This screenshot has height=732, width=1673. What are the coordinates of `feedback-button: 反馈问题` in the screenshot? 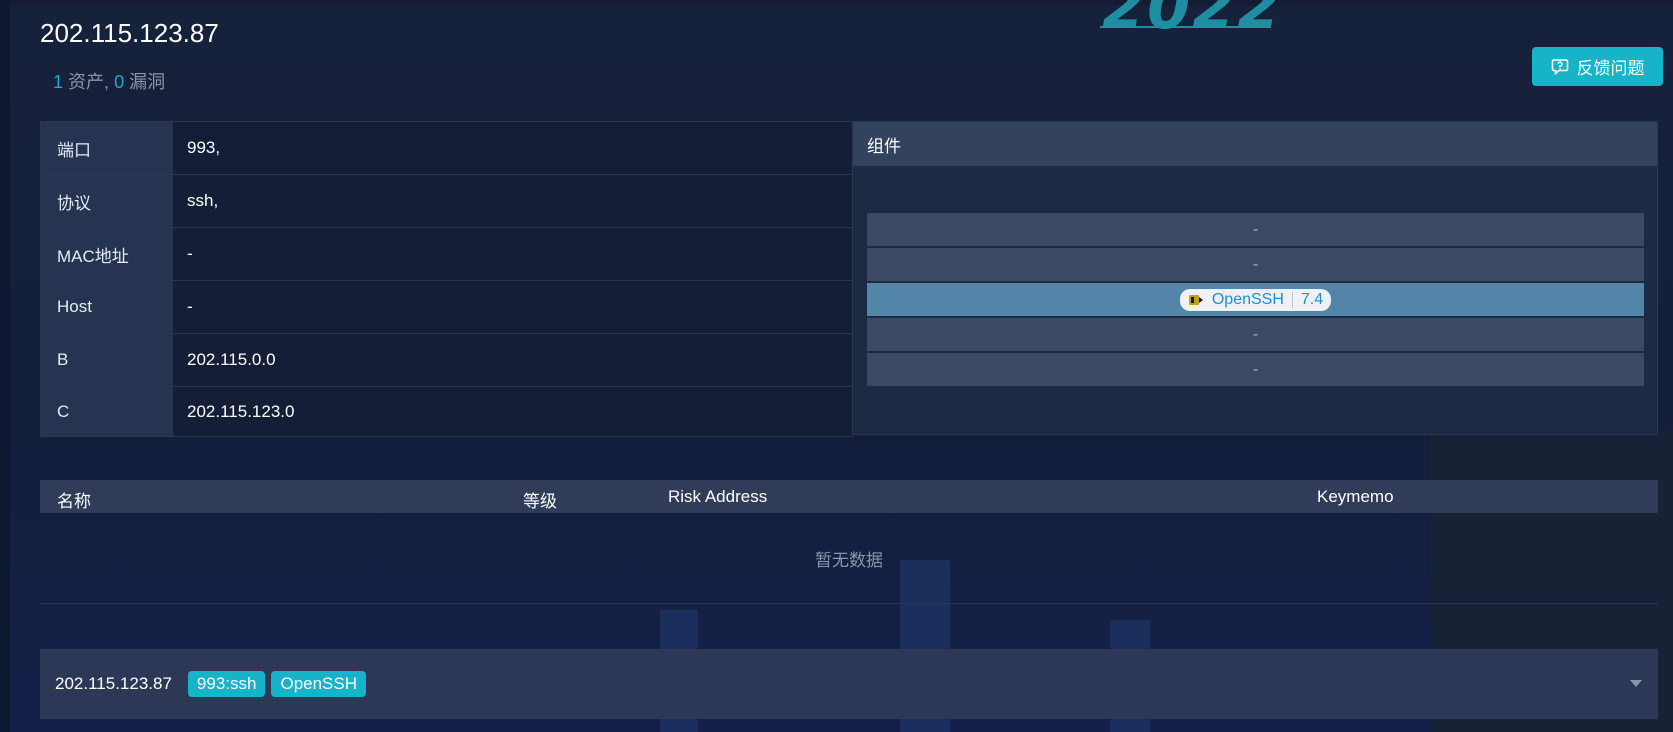 It's located at (1597, 66).